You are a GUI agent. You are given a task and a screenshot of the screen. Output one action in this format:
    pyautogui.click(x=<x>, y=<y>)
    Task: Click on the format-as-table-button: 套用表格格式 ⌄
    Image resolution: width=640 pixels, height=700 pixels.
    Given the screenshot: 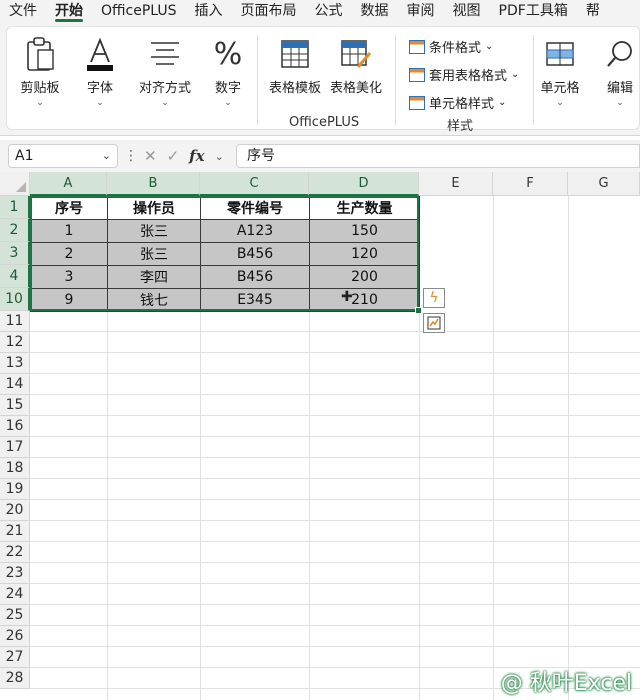 What is the action you would take?
    pyautogui.click(x=464, y=74)
    